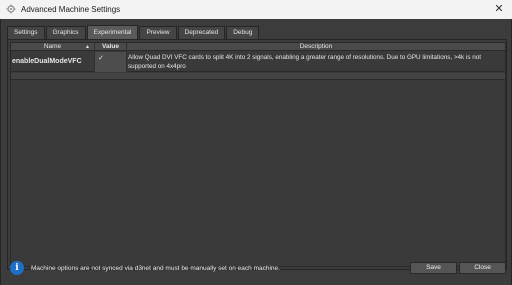  Describe the element at coordinates (65, 32) in the screenshot. I see `tab-graphics: Graphics` at that location.